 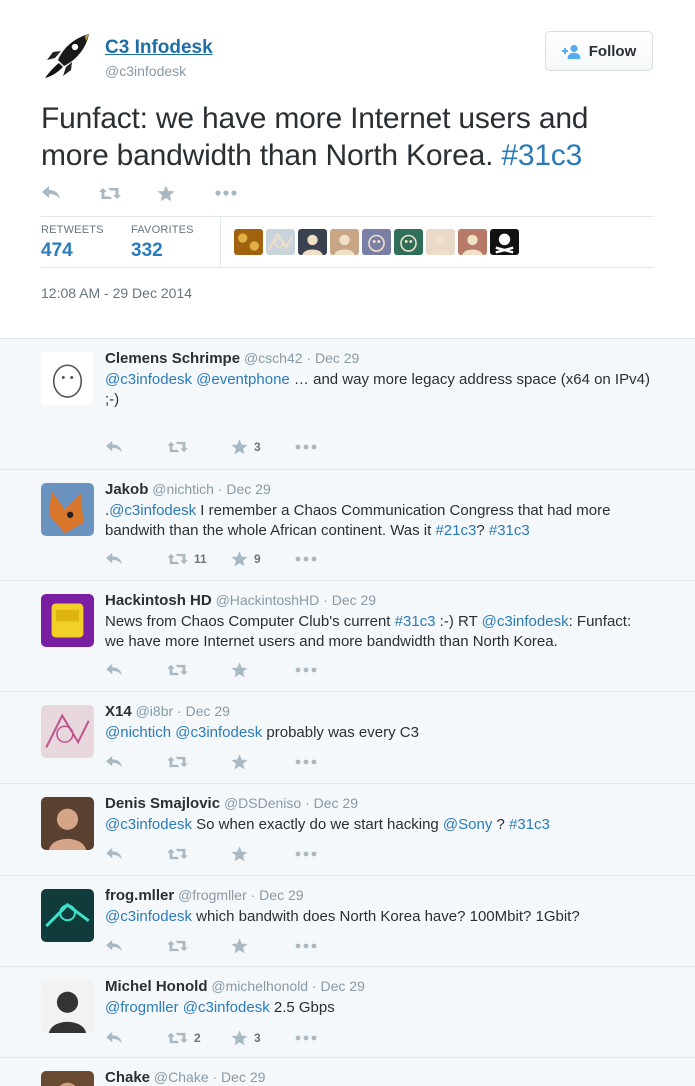 I want to click on reply-author-name: Denis Smajlovic, so click(x=162, y=803).